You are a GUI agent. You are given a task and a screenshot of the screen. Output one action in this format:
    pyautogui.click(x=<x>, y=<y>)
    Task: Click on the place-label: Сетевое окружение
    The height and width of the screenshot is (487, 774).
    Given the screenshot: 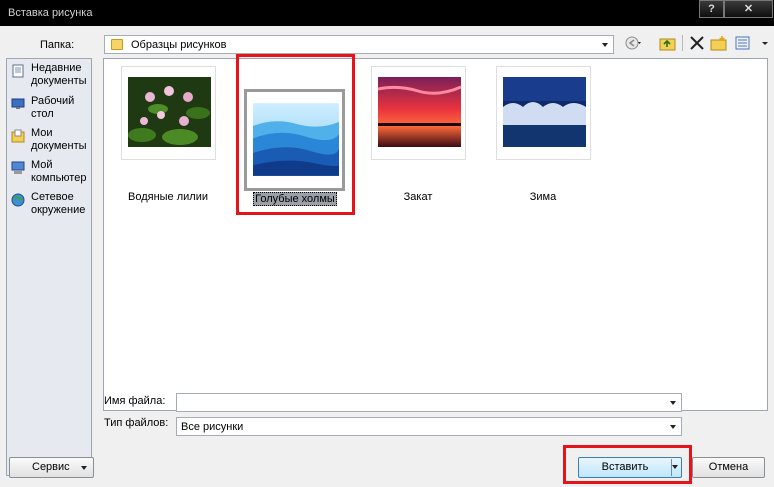 What is the action you would take?
    pyautogui.click(x=58, y=203)
    